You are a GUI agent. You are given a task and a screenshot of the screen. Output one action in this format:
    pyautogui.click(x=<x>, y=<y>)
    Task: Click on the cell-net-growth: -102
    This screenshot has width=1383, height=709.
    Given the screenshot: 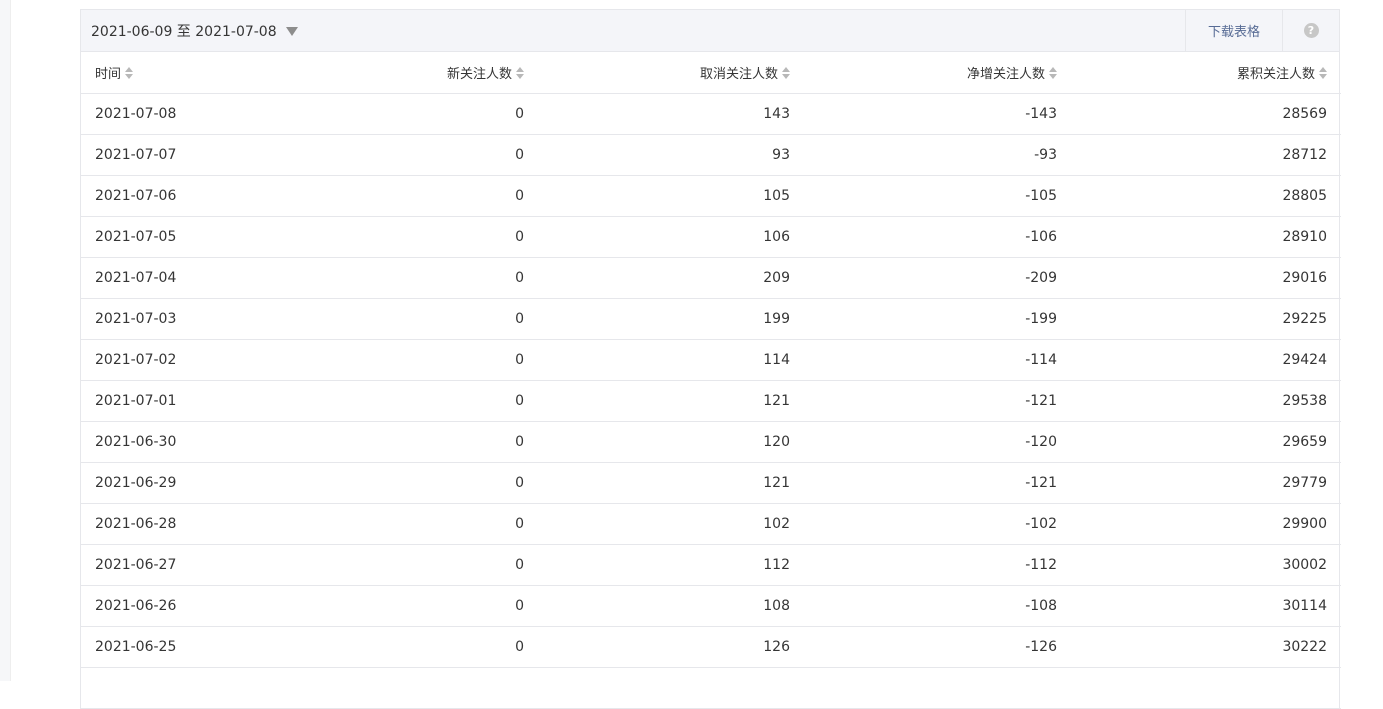 What is the action you would take?
    pyautogui.click(x=937, y=524)
    